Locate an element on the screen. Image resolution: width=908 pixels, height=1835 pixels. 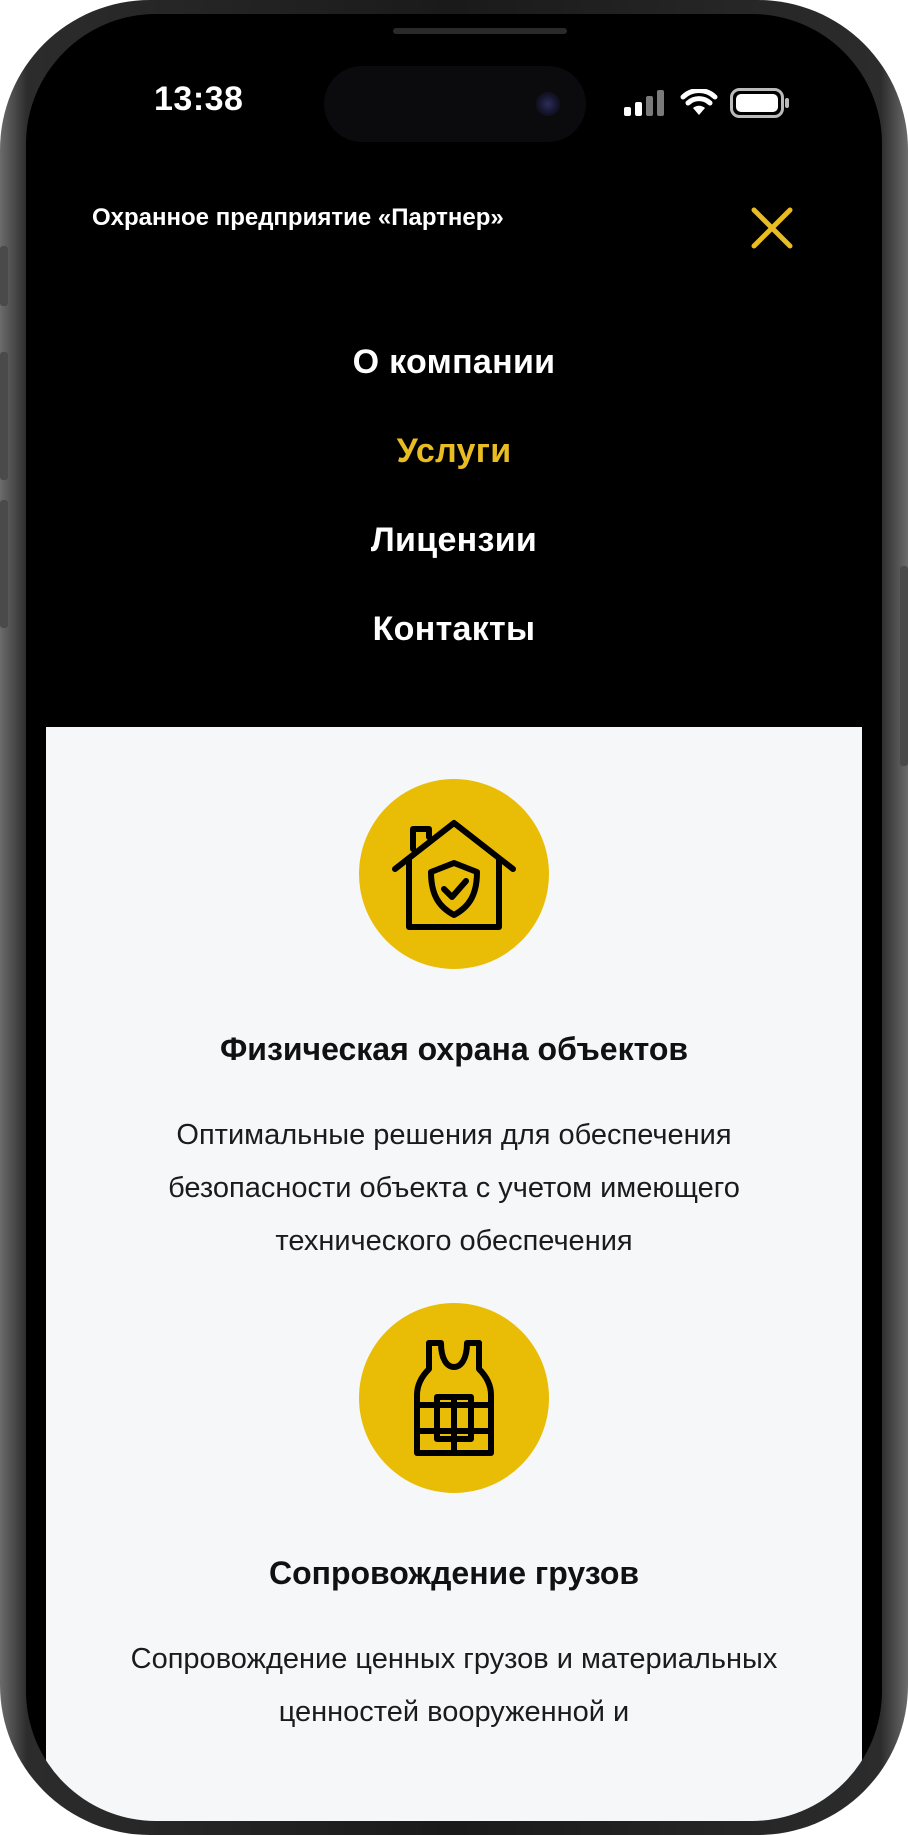
body-armor-vest-icon is located at coordinates (454, 1398).